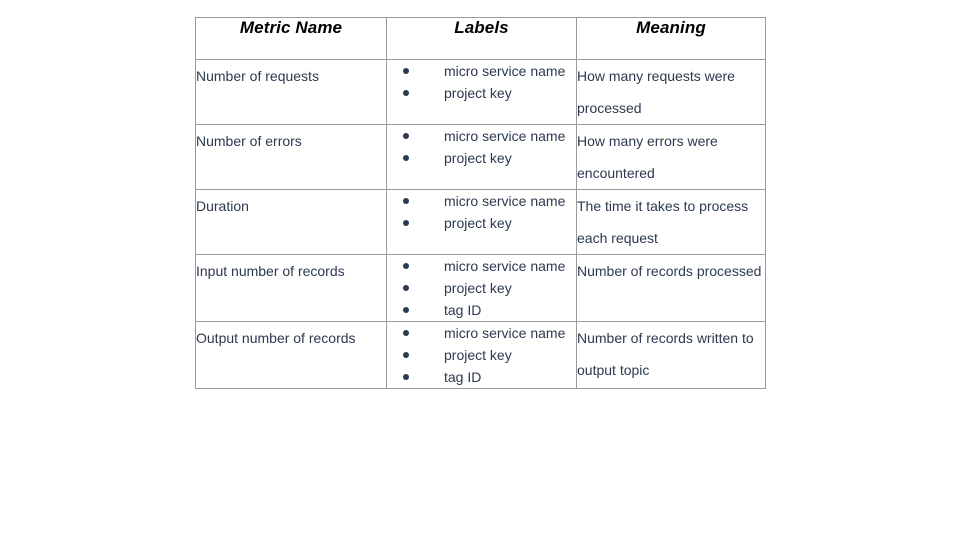 The image size is (960, 540). Describe the element at coordinates (291, 288) in the screenshot. I see `cell-metric-name: Input number of records` at that location.